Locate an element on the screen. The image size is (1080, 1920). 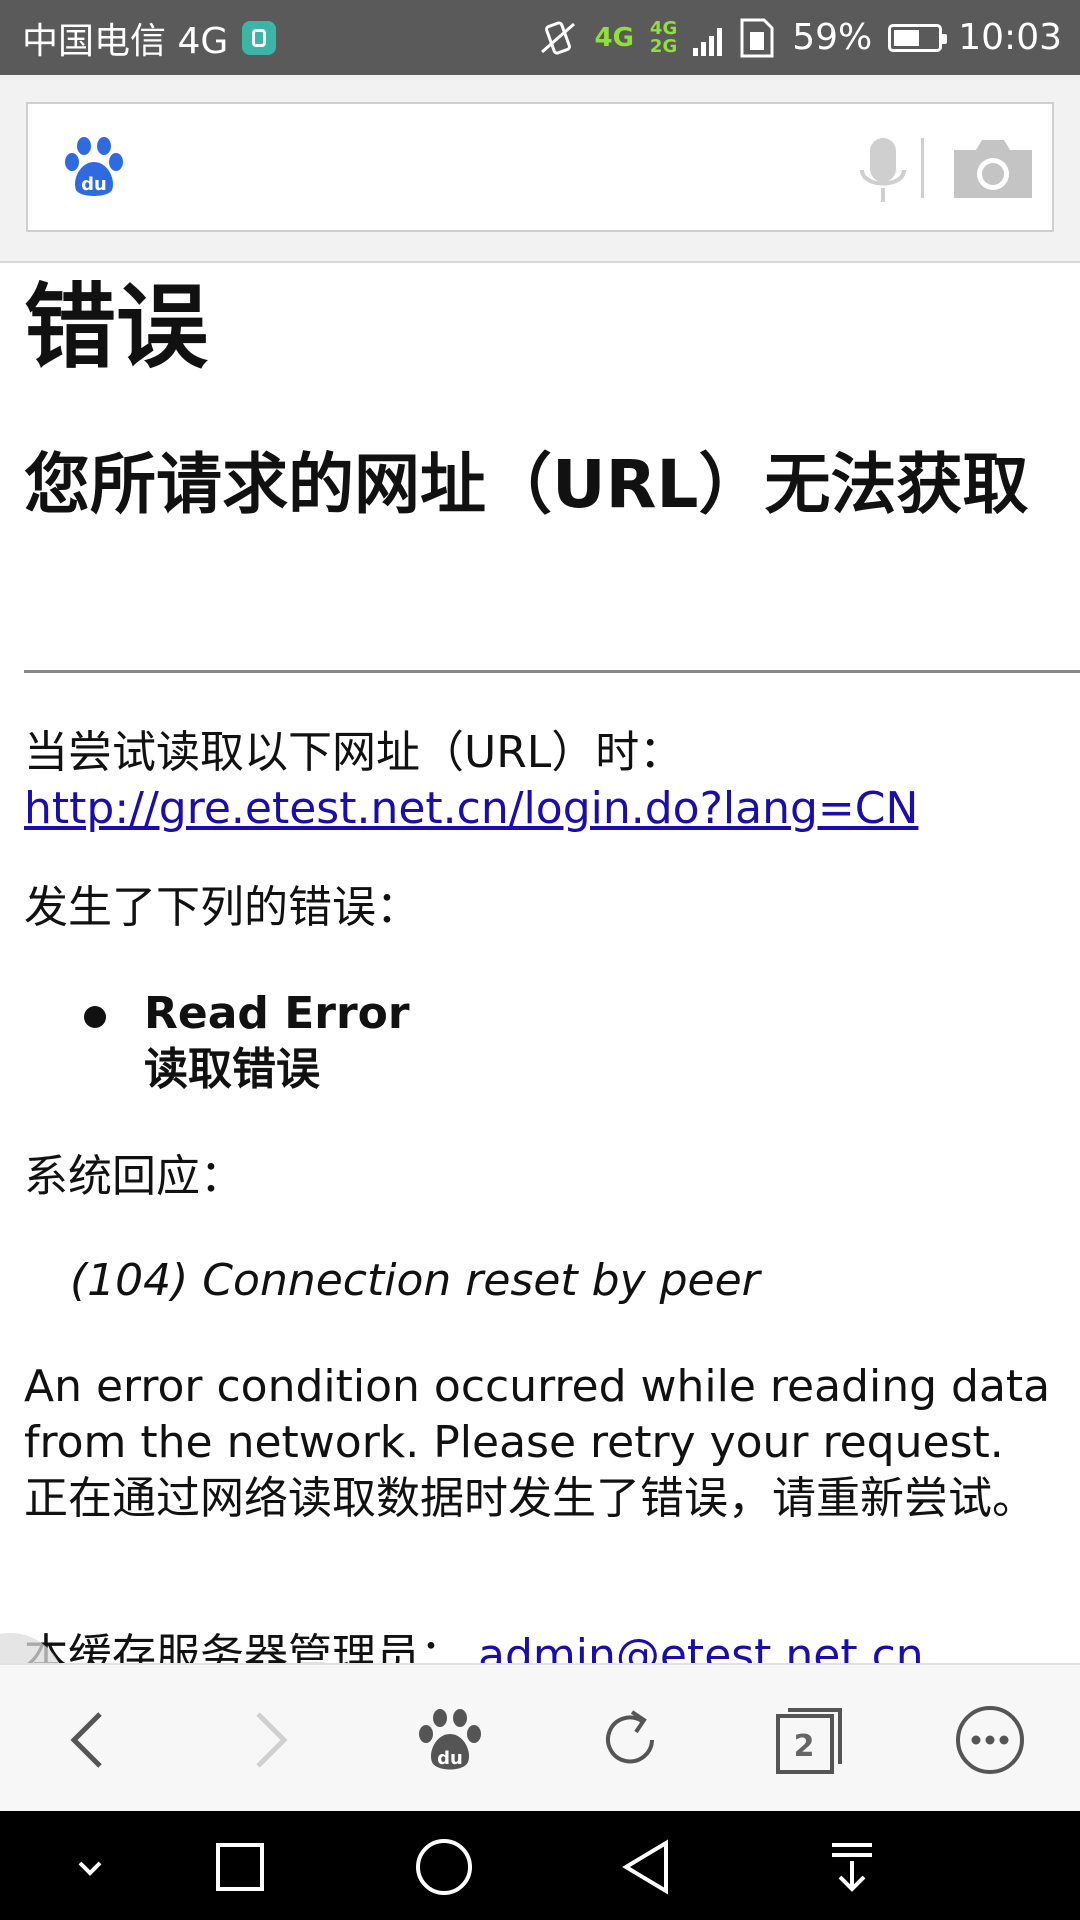
chevron-left-icon is located at coordinates (90, 1740).